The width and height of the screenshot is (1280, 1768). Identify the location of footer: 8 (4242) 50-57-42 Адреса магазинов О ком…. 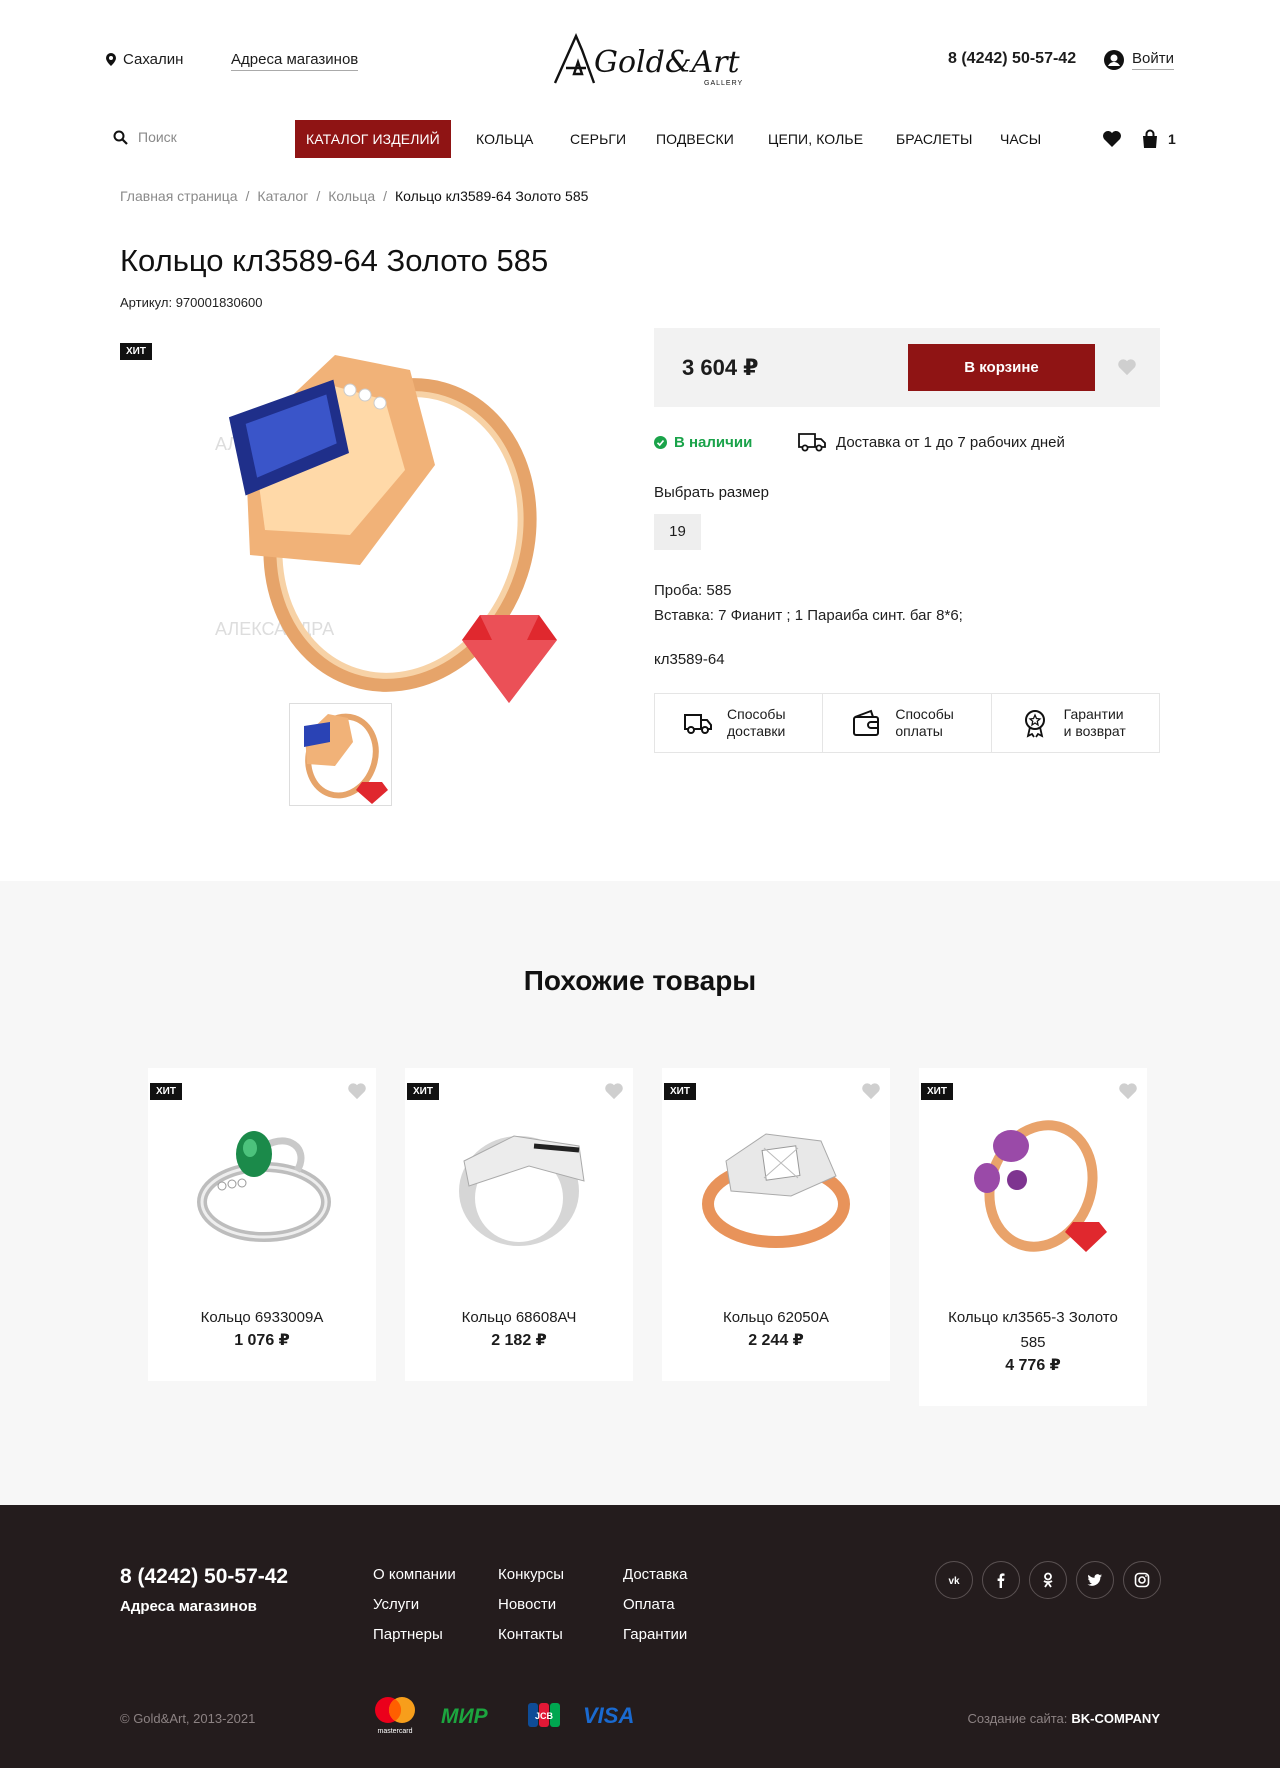
(640, 1636).